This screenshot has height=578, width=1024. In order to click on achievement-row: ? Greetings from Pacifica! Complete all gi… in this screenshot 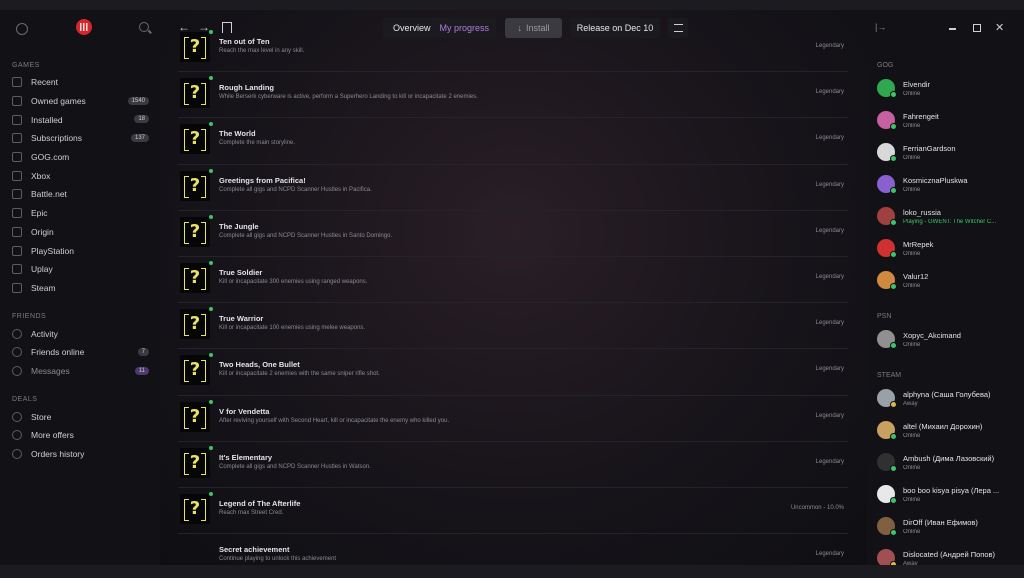, I will do `click(513, 188)`.